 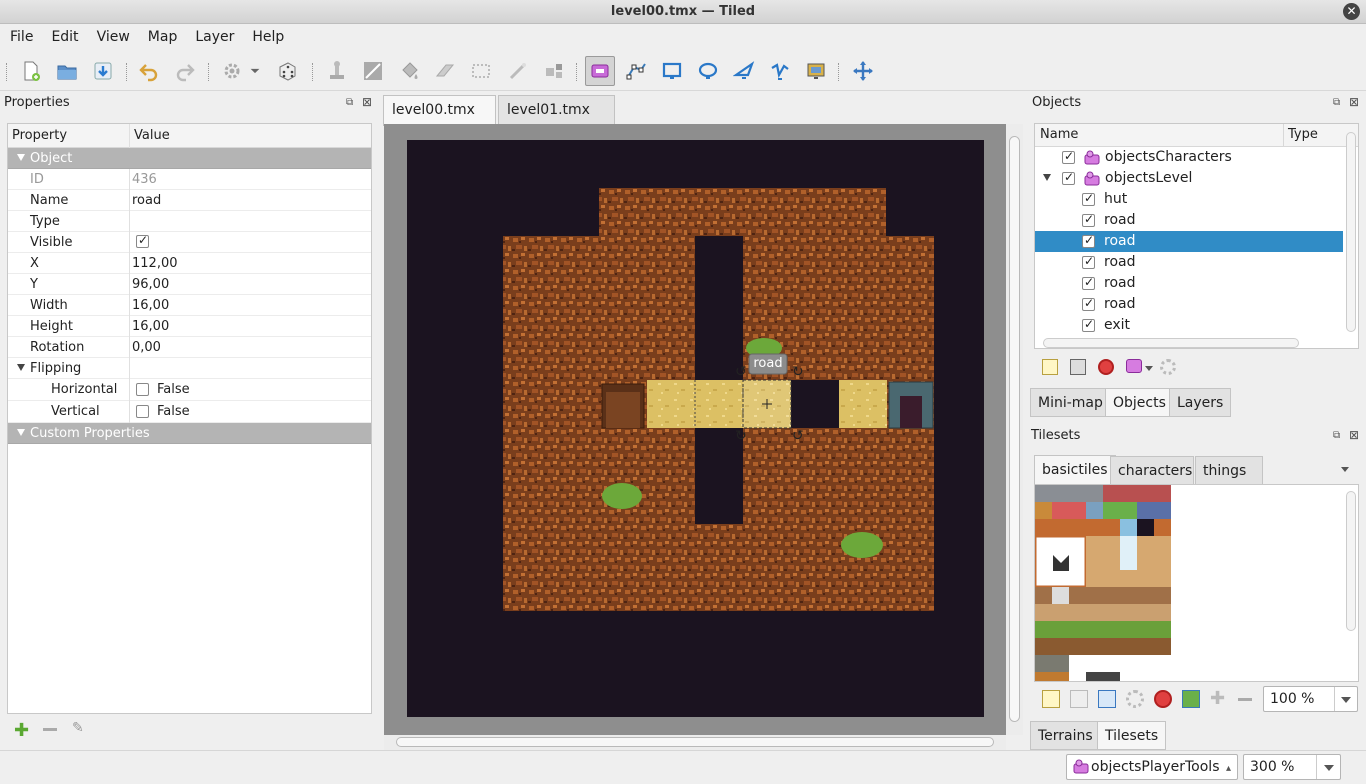 I want to click on prop-row-y: Y 96,00, so click(x=189, y=284).